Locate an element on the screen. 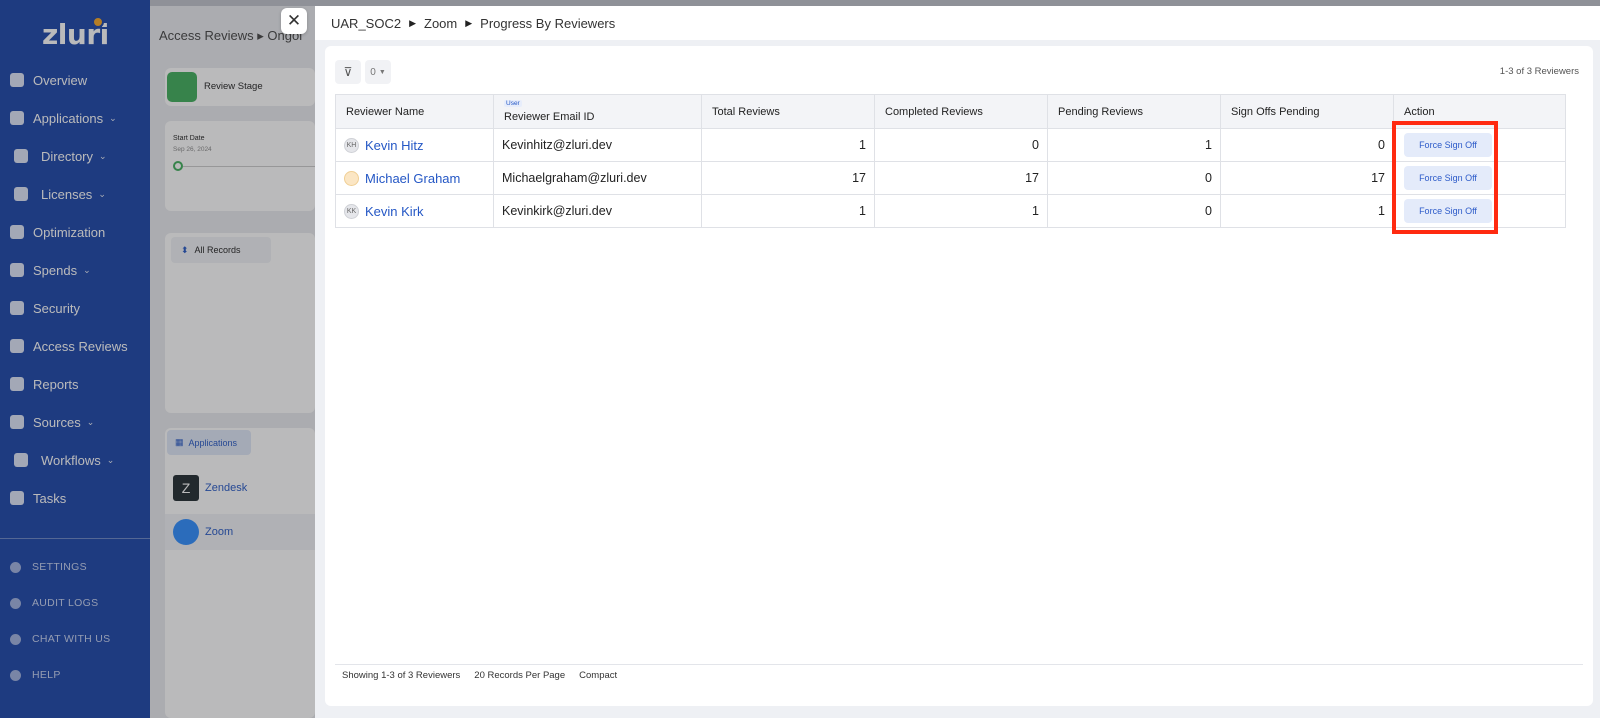 Image resolution: width=1600 pixels, height=718 pixels. reviewer-name-link: Michael Graham is located at coordinates (412, 178).